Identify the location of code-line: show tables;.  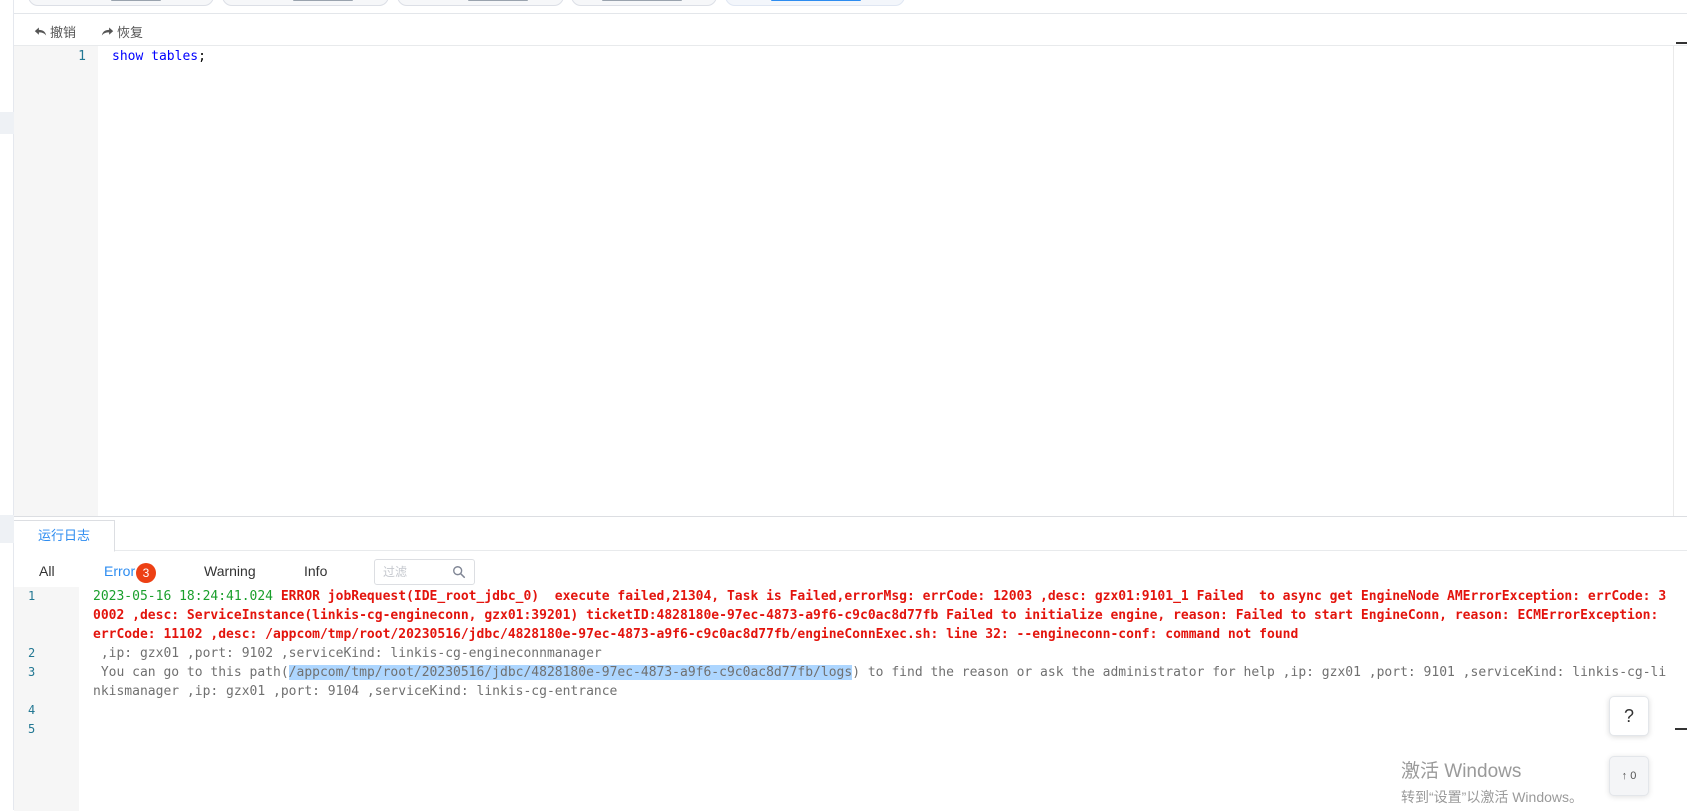
(159, 56).